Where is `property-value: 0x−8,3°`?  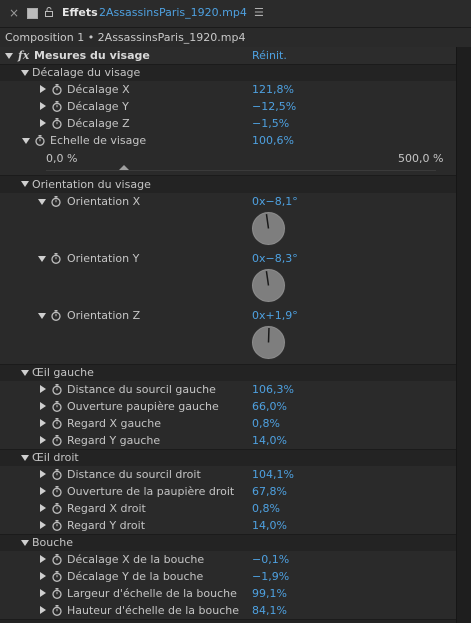
property-value: 0x−8,3° is located at coordinates (275, 258).